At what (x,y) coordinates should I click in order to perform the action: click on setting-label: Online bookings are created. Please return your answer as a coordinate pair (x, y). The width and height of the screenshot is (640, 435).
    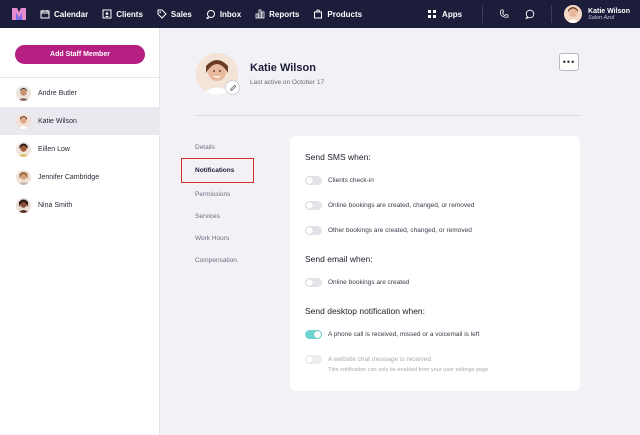
    Looking at the image, I should click on (369, 282).